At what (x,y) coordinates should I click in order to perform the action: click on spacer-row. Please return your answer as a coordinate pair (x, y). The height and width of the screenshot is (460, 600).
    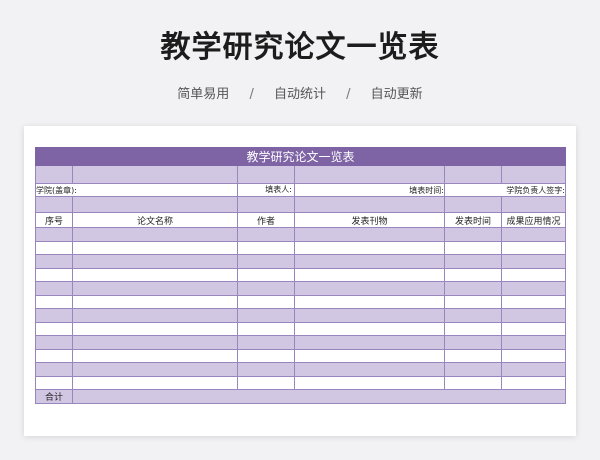
    Looking at the image, I should click on (300, 174).